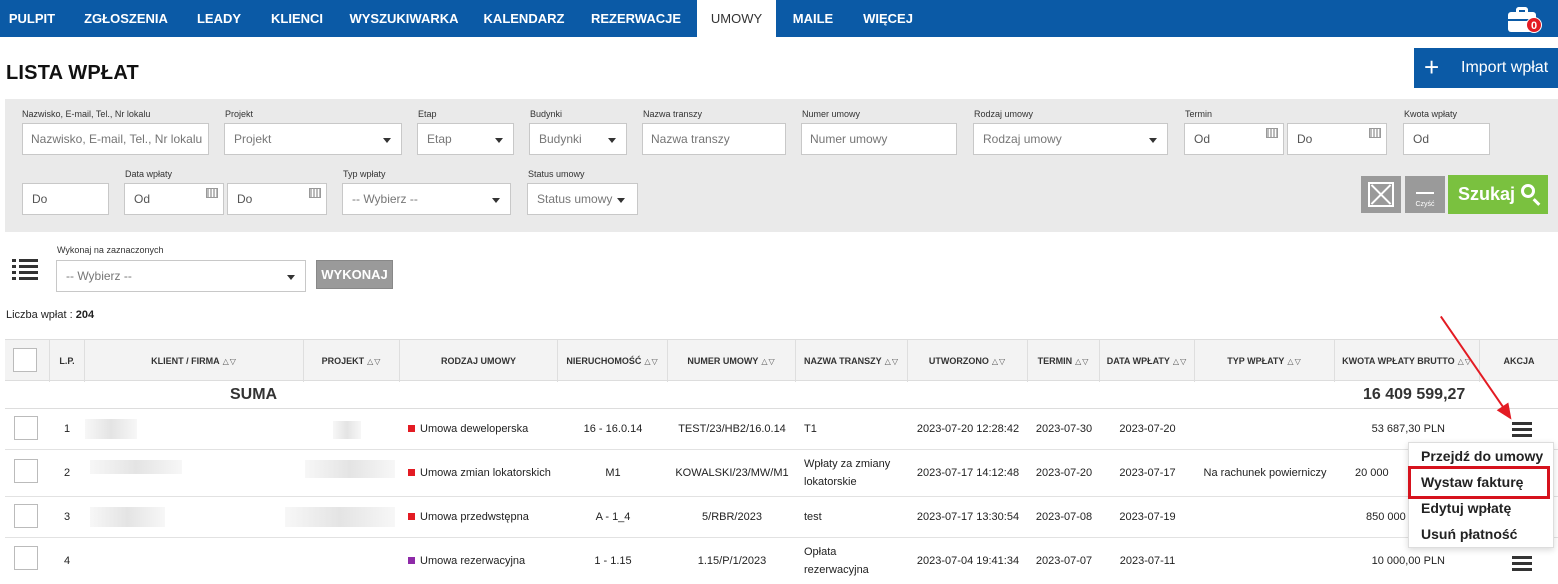 This screenshot has height=584, width=1558. Describe the element at coordinates (888, 18) in the screenshot. I see `tab-wiecej: WIĘCEJ` at that location.